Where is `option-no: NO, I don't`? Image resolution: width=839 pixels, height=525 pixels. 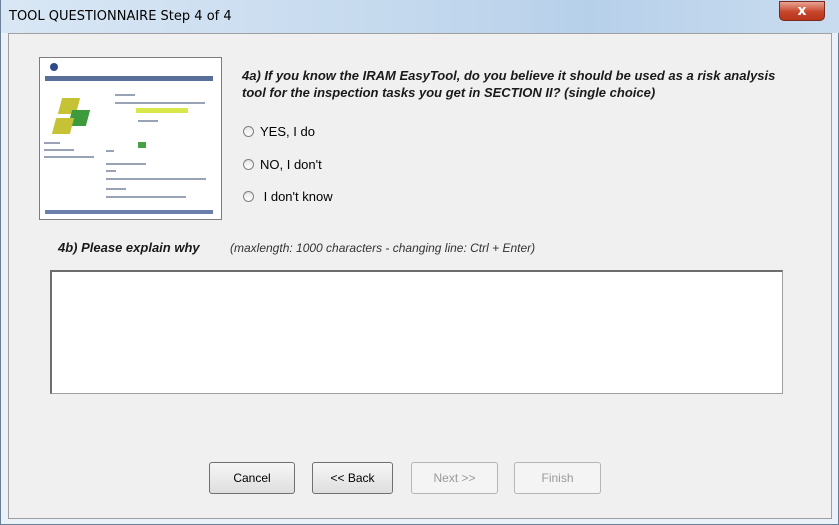
option-no: NO, I don't is located at coordinates (282, 164).